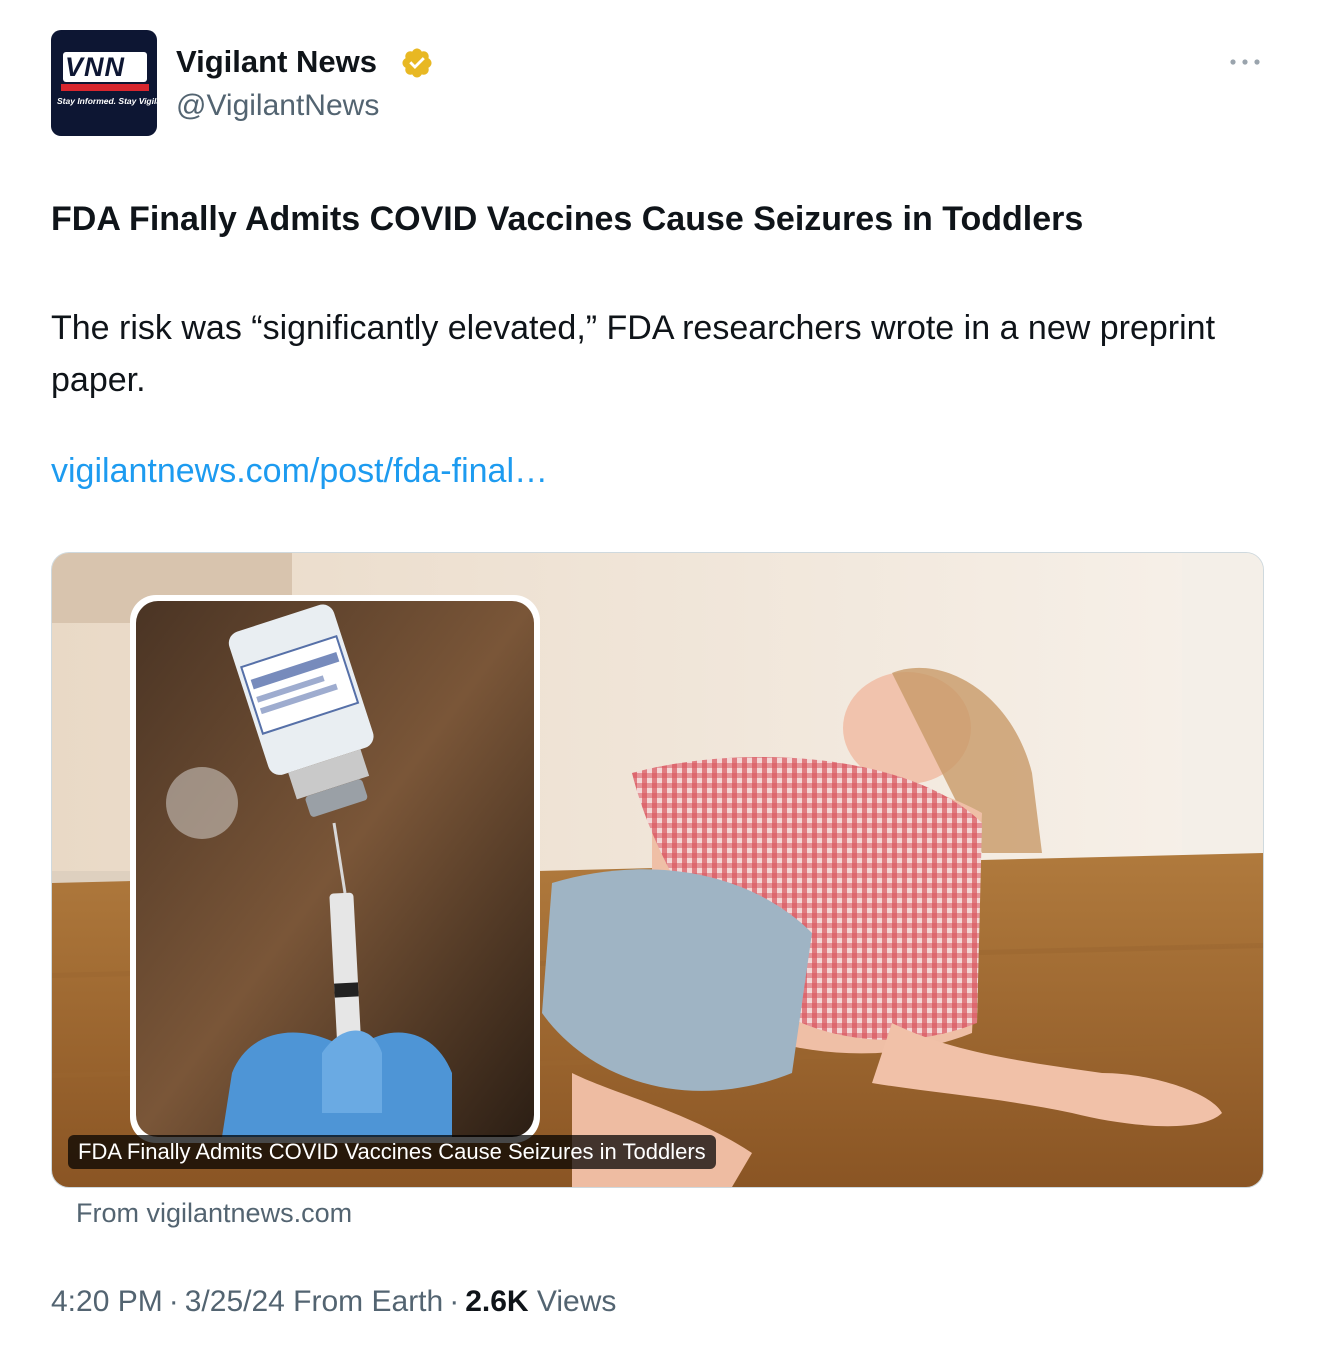 The width and height of the screenshot is (1319, 1345). What do you see at coordinates (576, 1301) in the screenshot?
I see `views-label: Views` at bounding box center [576, 1301].